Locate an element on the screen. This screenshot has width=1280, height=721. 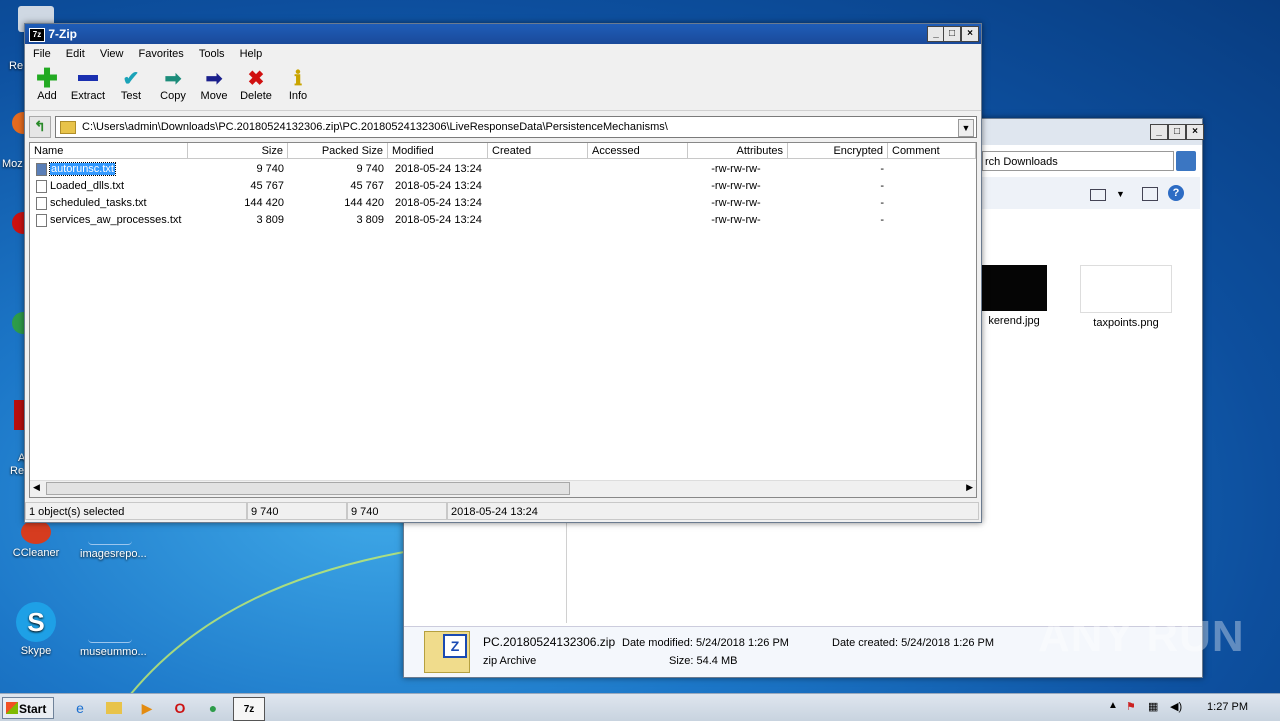
add-button: ✚ Add is located at coordinates (47, 82).